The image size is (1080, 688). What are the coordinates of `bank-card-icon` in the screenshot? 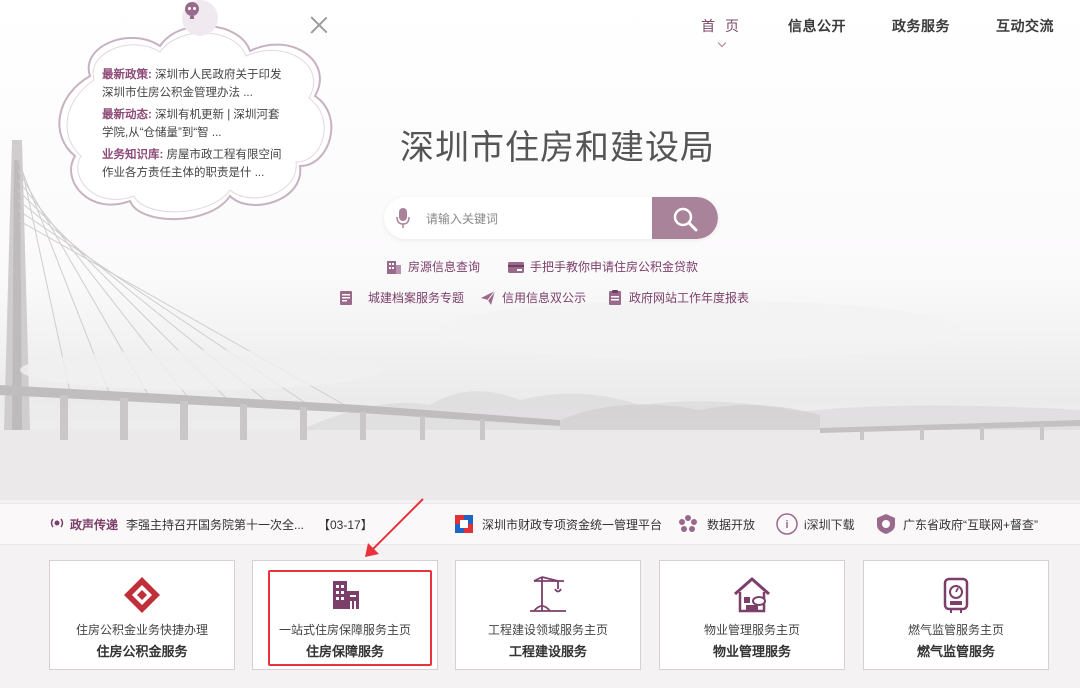 It's located at (516, 267).